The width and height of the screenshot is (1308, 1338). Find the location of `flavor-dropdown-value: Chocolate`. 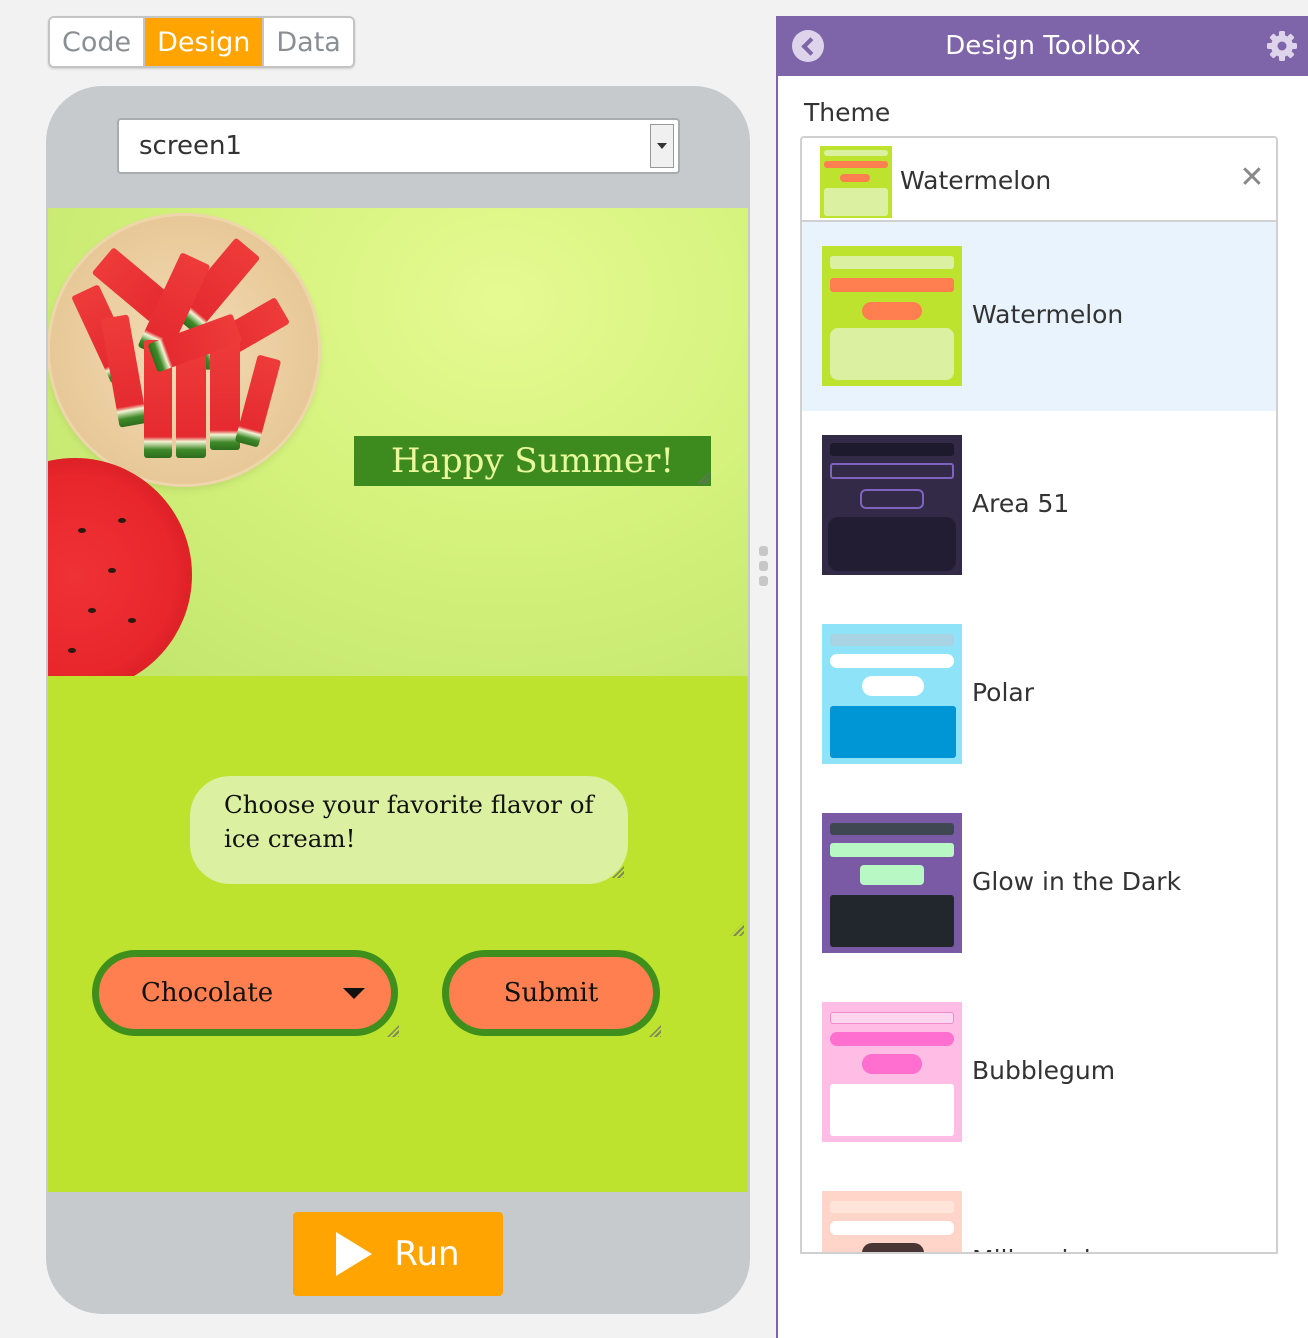

flavor-dropdown-value: Chocolate is located at coordinates (207, 993).